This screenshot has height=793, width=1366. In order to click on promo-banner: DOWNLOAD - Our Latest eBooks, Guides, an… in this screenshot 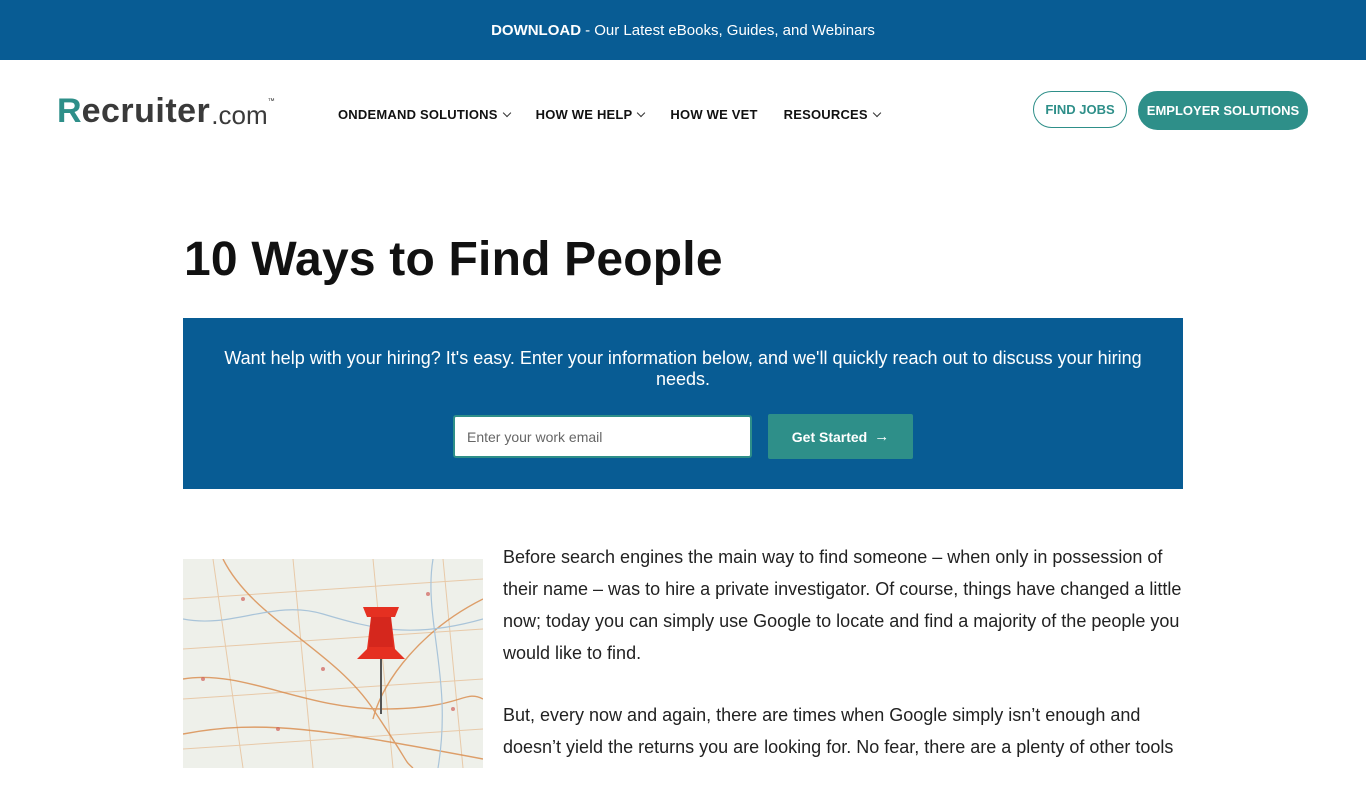, I will do `click(683, 30)`.